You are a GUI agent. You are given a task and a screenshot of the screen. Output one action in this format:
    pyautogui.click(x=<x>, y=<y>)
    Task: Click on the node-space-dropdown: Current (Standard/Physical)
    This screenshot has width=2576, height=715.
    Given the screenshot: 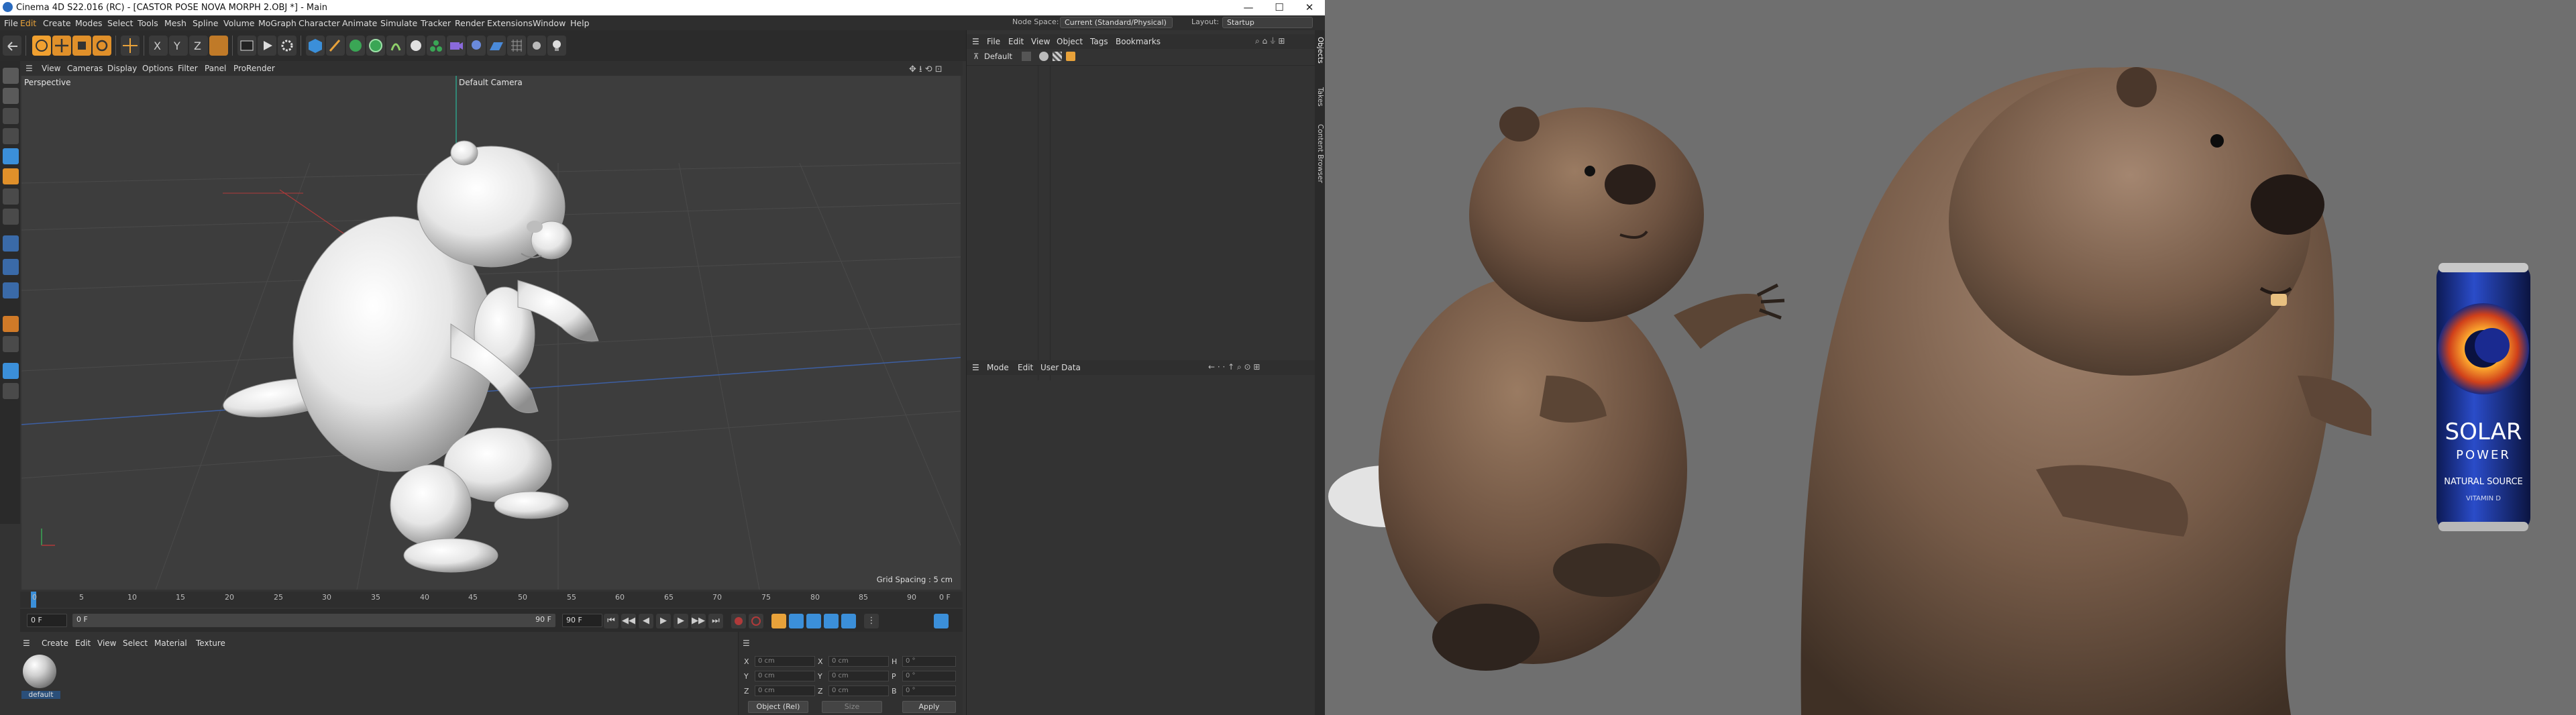 What is the action you would take?
    pyautogui.click(x=1116, y=23)
    